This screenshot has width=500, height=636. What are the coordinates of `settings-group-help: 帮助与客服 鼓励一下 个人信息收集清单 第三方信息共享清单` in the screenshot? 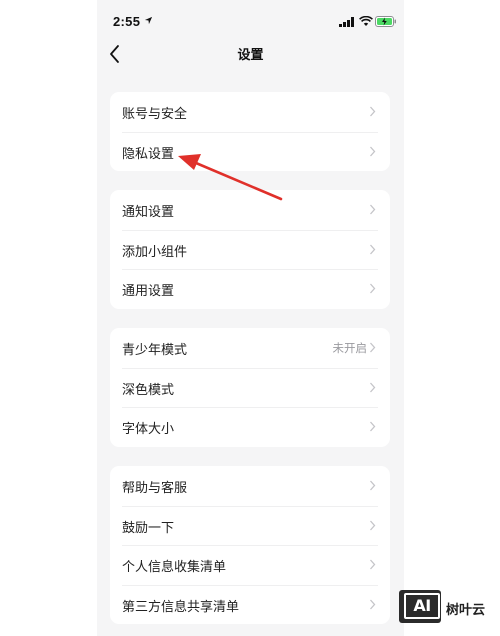 It's located at (250, 545).